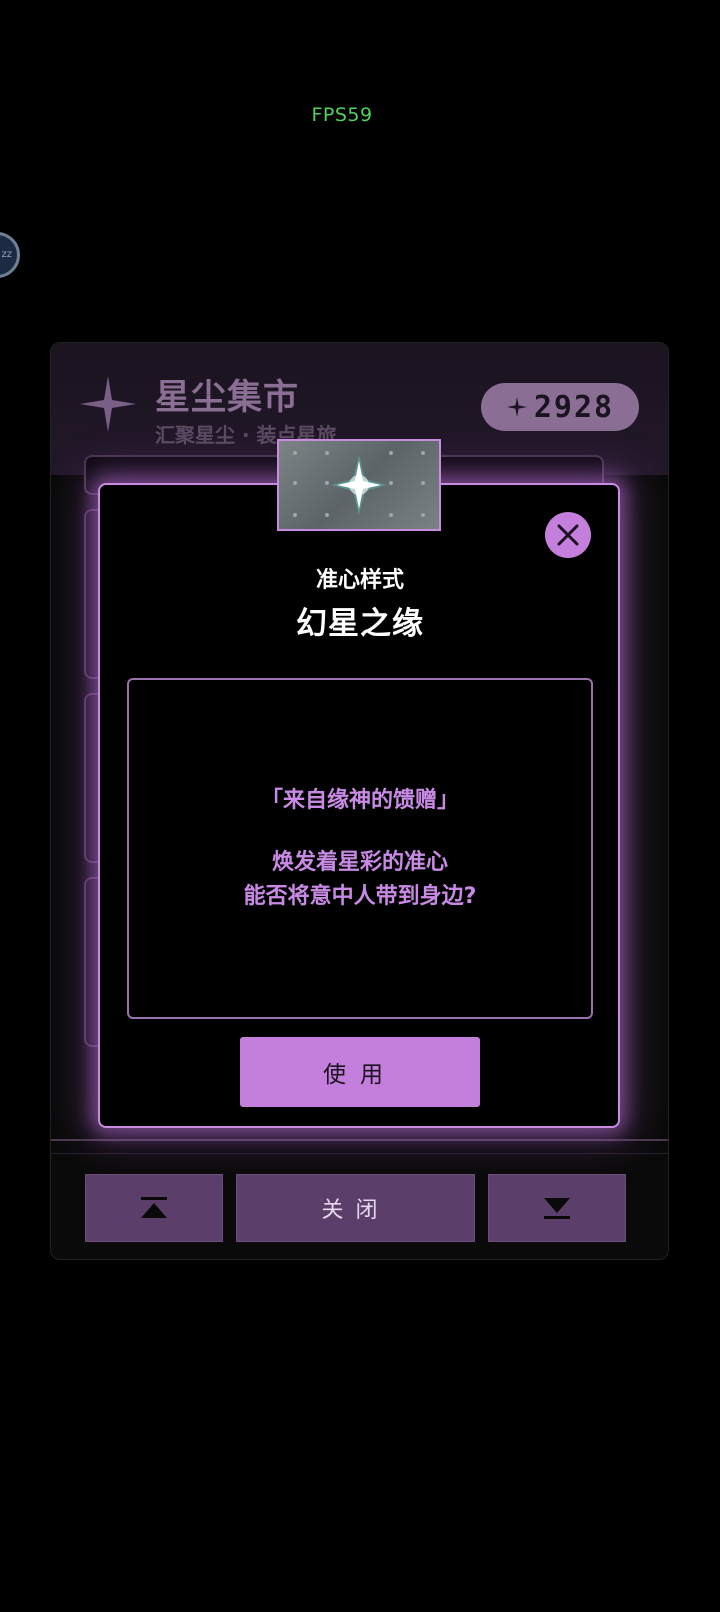  I want to click on scroll-top-icon, so click(154, 1207).